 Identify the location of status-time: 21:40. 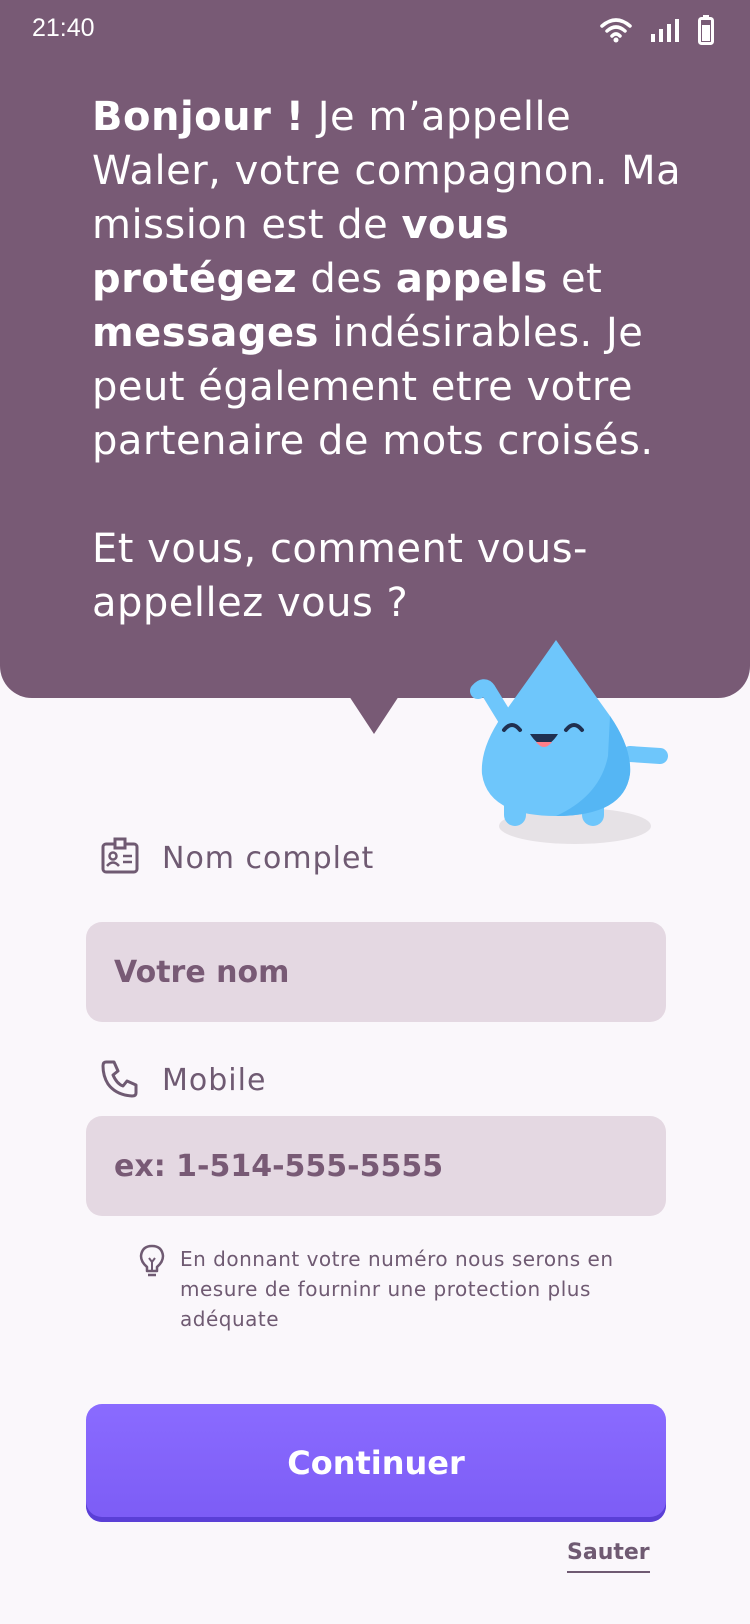
(63, 28).